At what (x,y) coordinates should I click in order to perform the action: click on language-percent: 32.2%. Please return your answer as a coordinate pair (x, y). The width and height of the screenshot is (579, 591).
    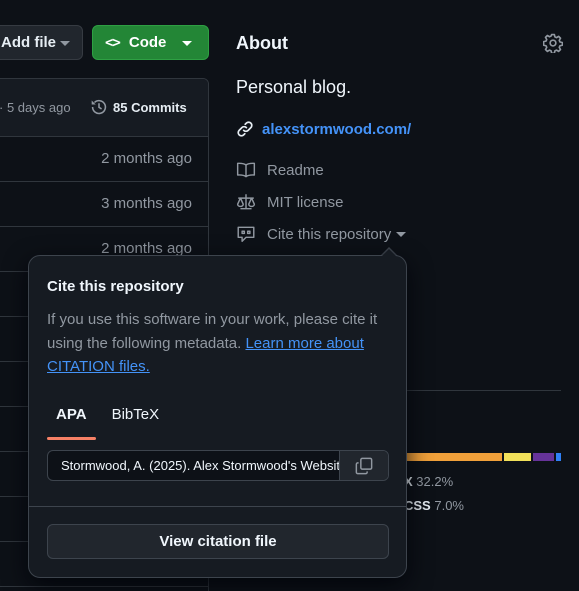
    Looking at the image, I should click on (435, 481).